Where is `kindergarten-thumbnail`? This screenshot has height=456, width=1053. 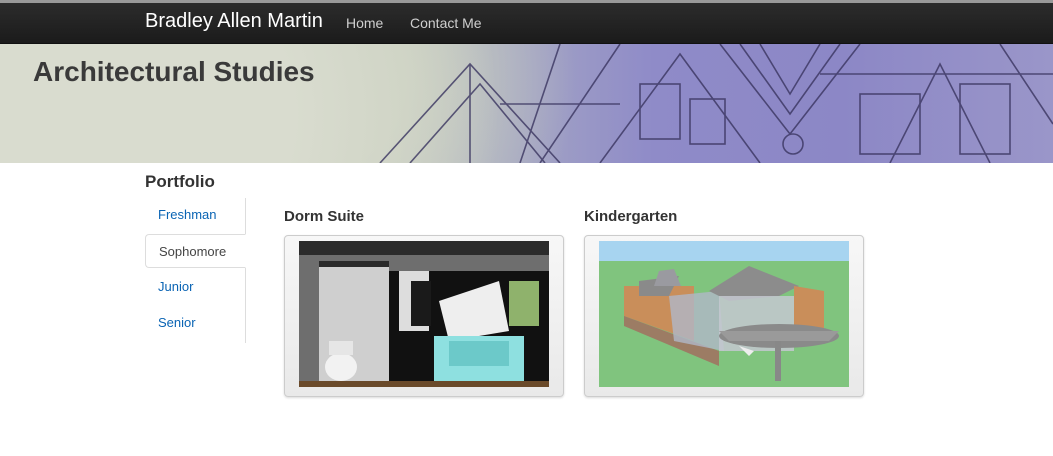
kindergarten-thumbnail is located at coordinates (724, 316).